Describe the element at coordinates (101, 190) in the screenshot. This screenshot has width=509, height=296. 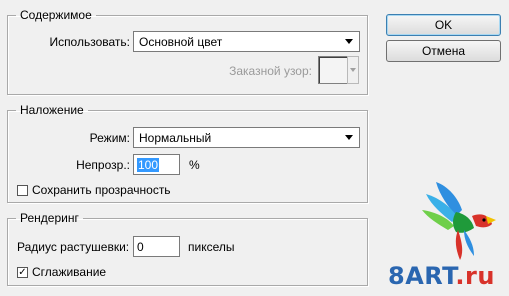
I see `preserve-transparency-label: Сохранить прозрачность` at that location.